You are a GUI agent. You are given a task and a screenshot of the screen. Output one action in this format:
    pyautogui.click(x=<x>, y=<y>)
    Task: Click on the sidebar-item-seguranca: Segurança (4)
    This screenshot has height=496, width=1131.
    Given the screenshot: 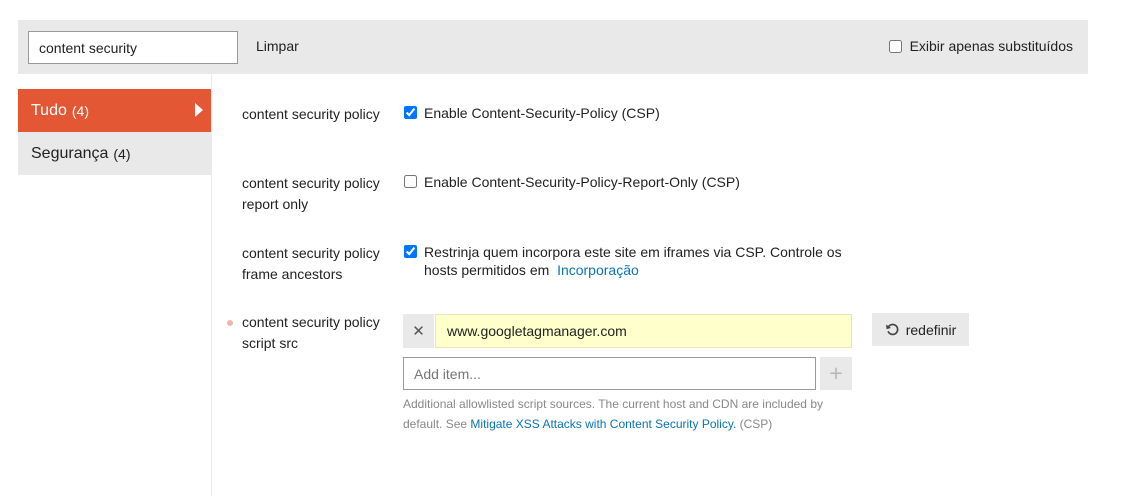 What is the action you would take?
    pyautogui.click(x=114, y=153)
    